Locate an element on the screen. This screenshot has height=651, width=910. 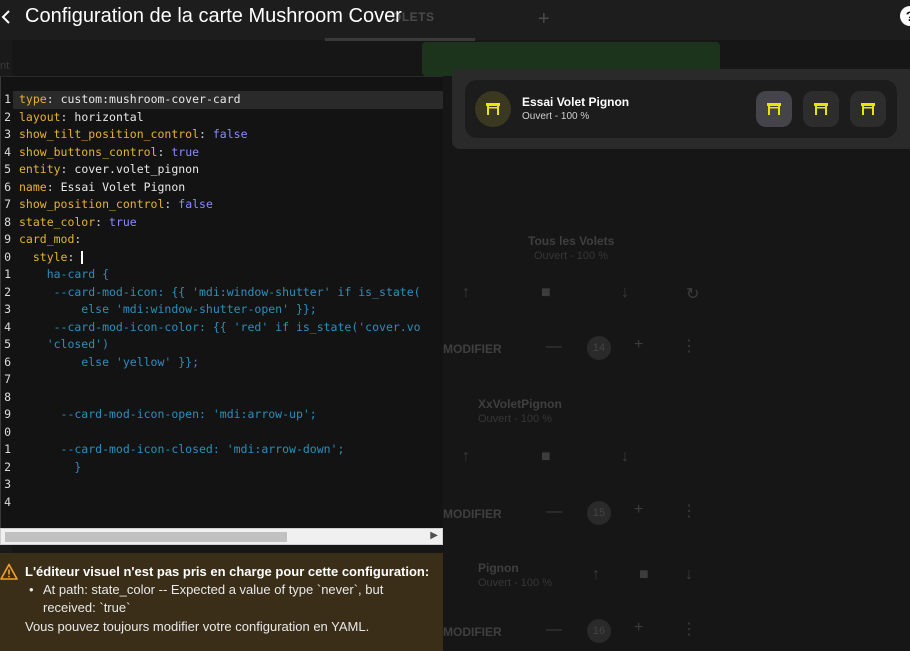
yaml-text: --card-mod-icon-open: 'mdi:arrow-up'; is located at coordinates (168, 414).